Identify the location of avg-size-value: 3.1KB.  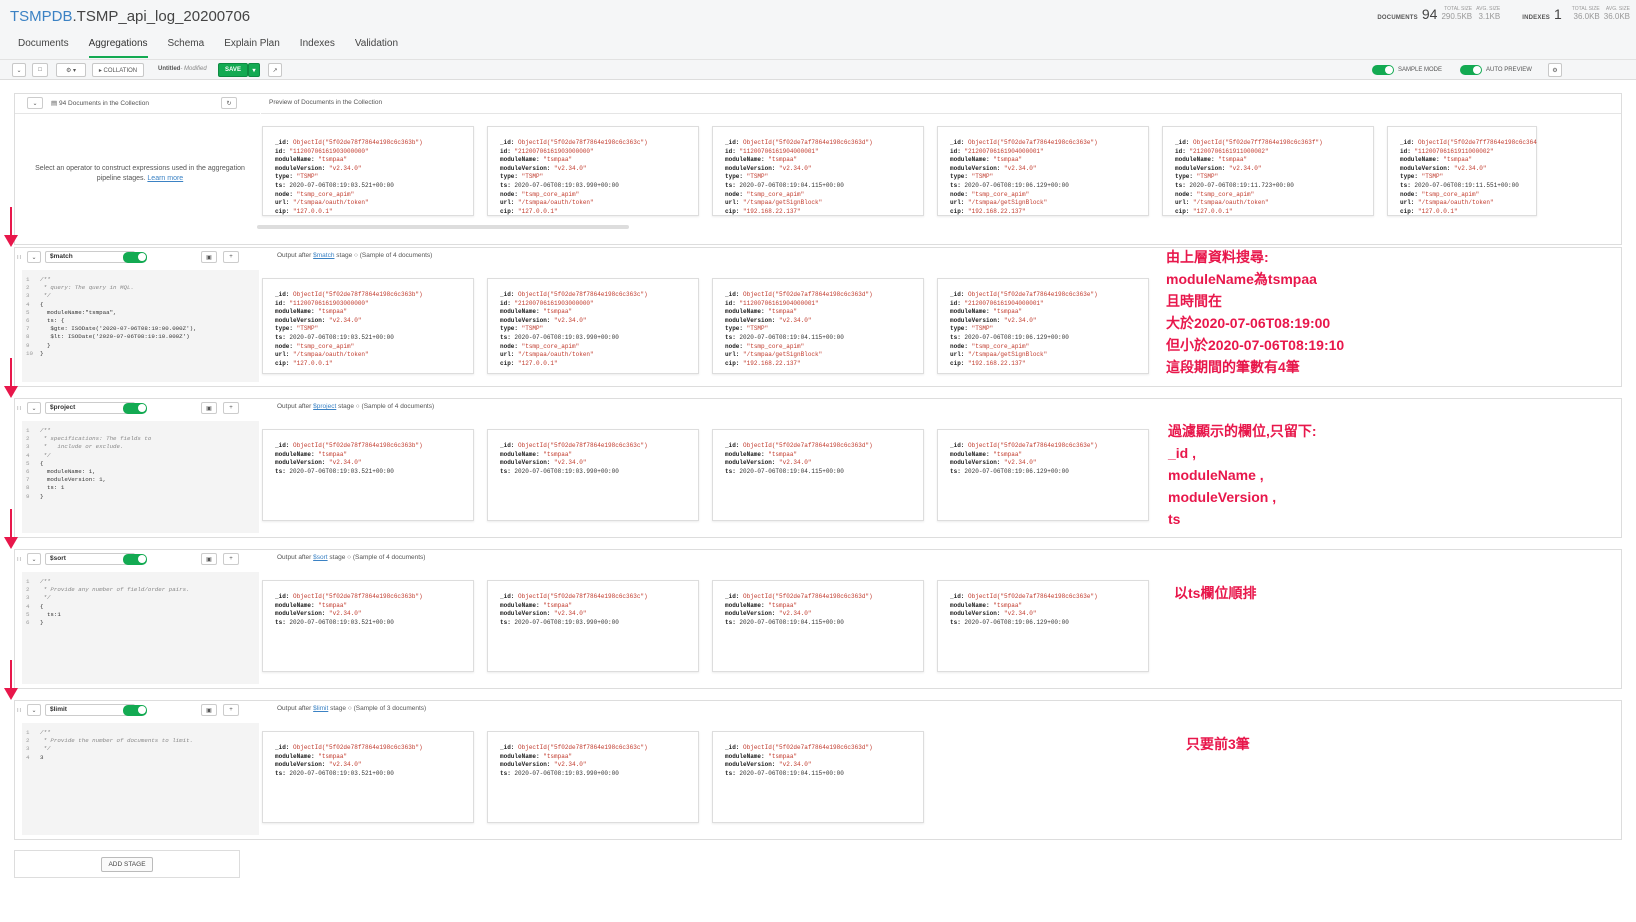
(1489, 16).